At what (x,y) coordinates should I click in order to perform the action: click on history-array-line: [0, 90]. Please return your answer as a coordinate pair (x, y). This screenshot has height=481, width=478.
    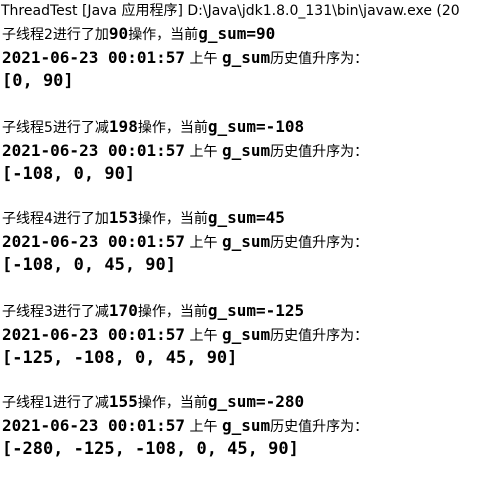
    Looking at the image, I should click on (38, 81).